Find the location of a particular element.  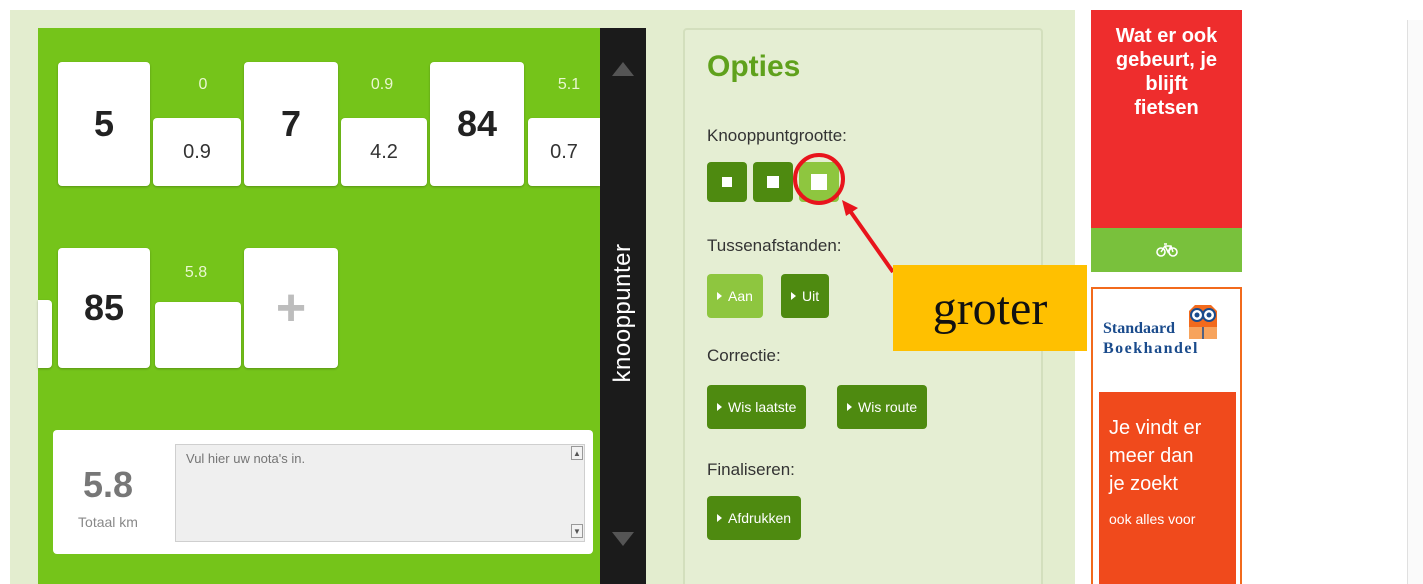

annotation-arrow is located at coordinates (870, 240).